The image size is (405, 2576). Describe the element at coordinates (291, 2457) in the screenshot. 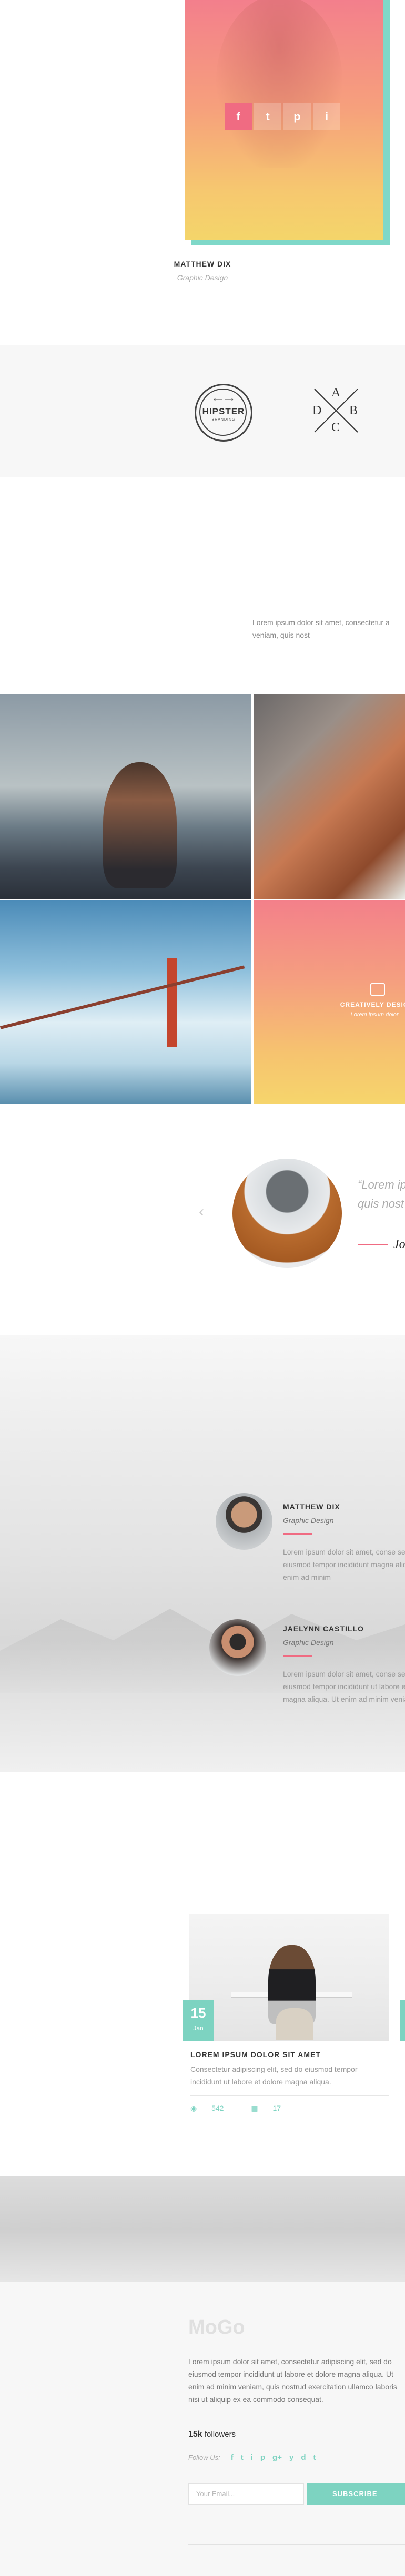

I see `youtube-icon: y` at that location.